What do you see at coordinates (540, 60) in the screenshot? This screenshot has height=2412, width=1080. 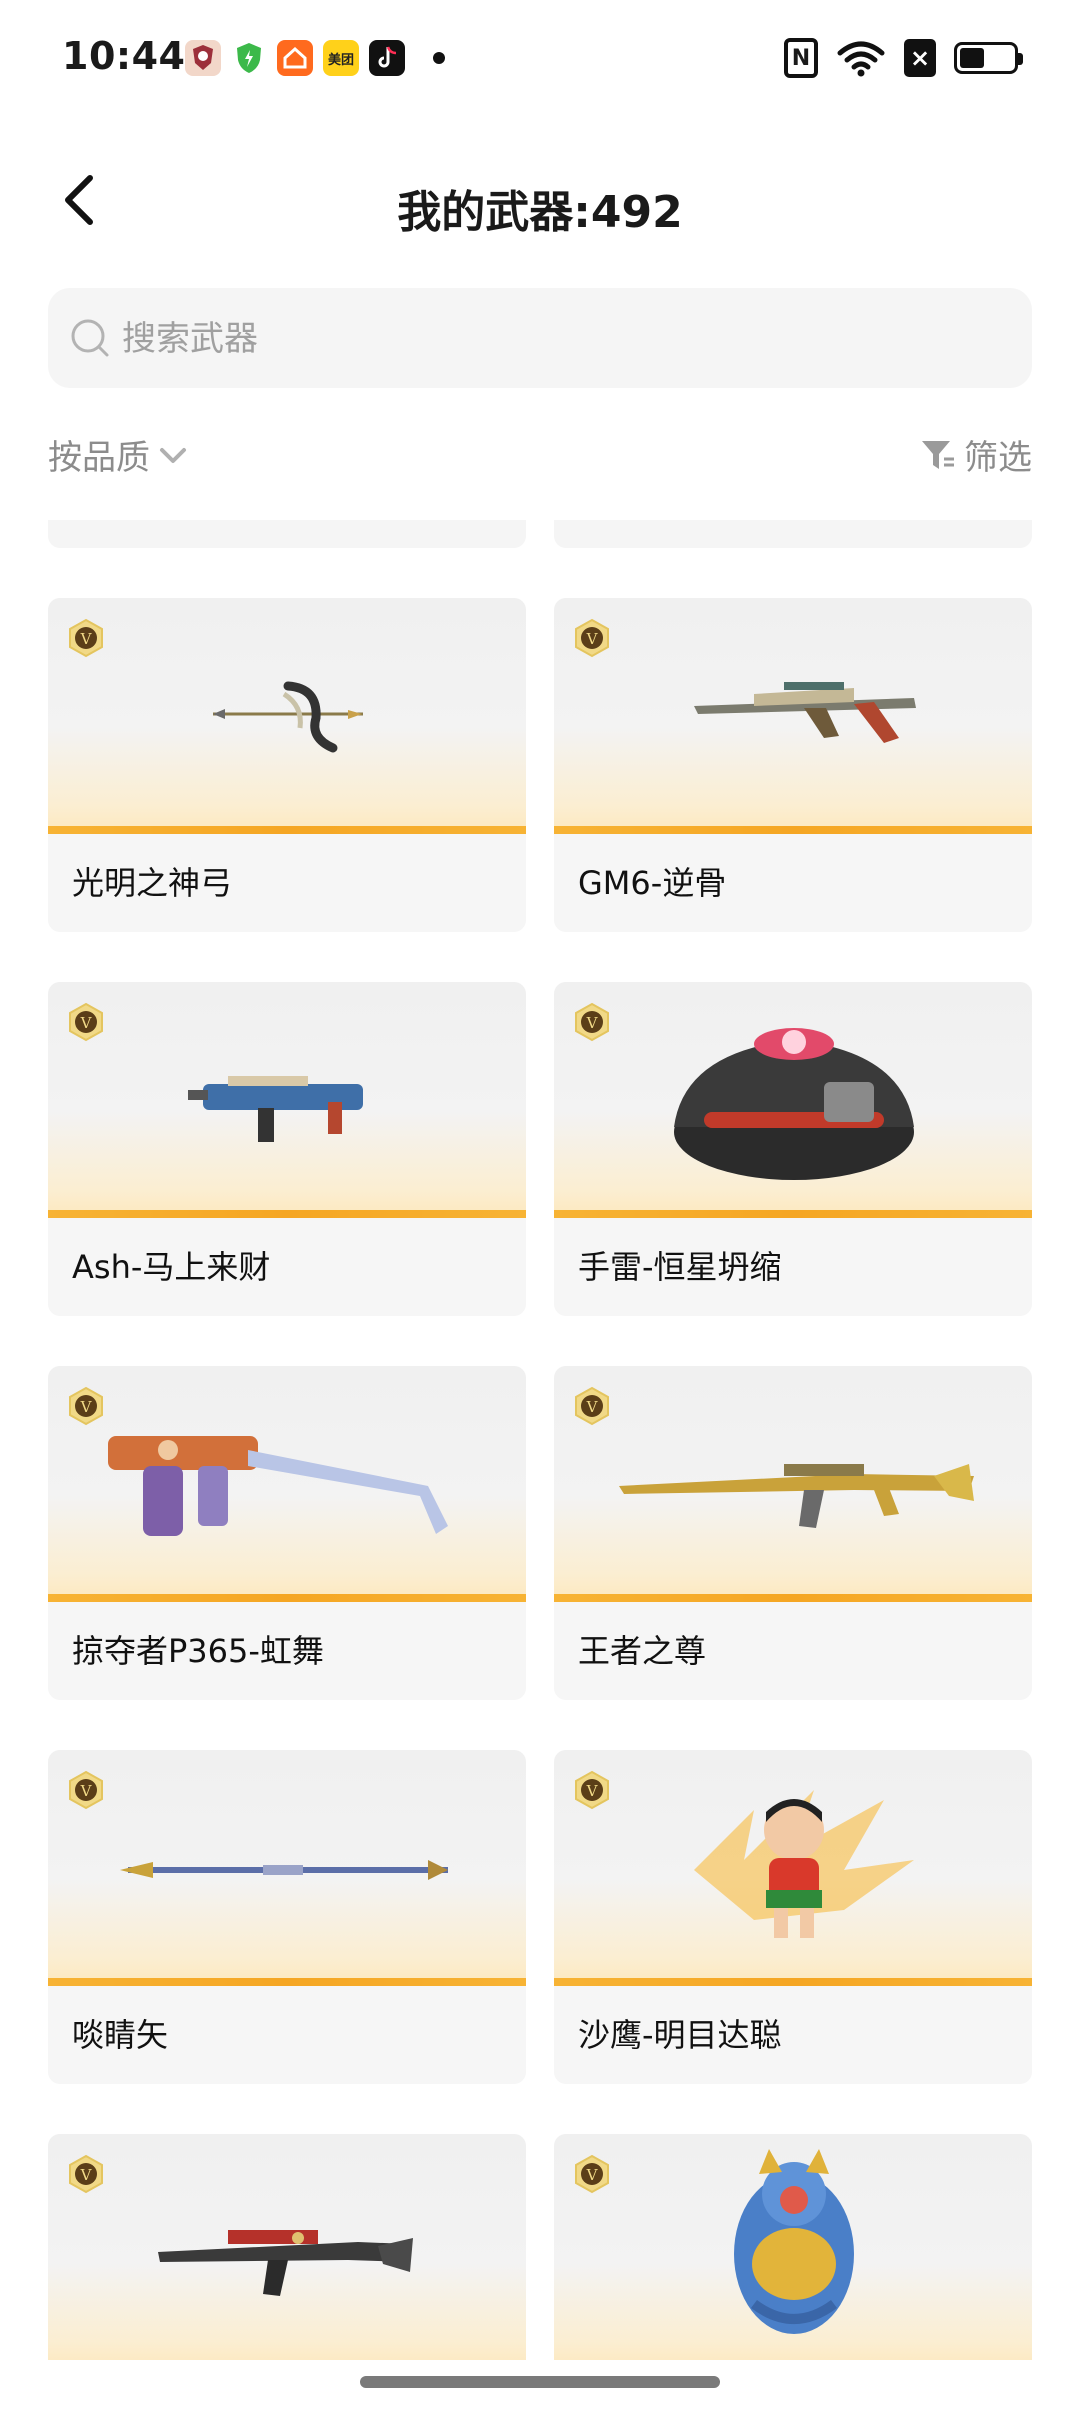 I see `status-bar: 10:44 美团 N ×` at bounding box center [540, 60].